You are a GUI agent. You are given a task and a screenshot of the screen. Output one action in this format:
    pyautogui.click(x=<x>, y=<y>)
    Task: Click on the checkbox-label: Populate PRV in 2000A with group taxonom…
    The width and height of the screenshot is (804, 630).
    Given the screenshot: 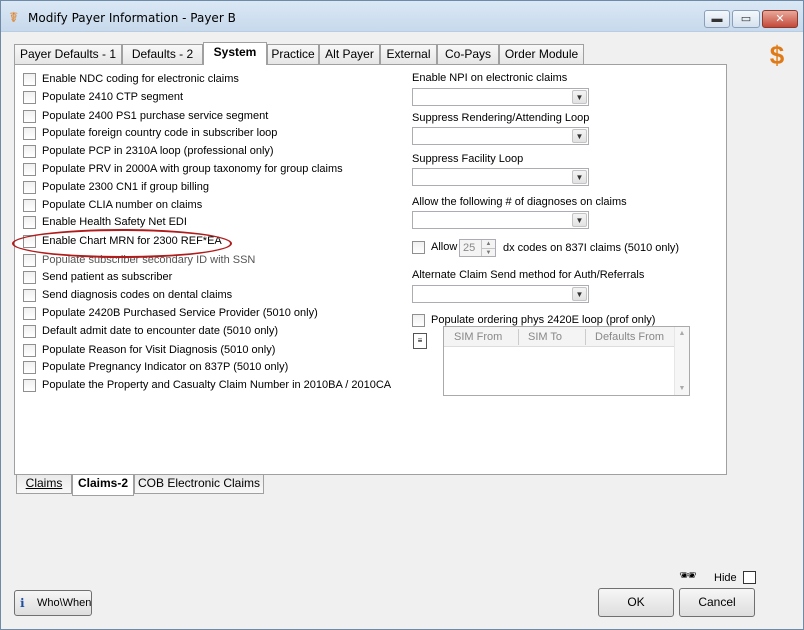 What is the action you would take?
    pyautogui.click(x=192, y=169)
    